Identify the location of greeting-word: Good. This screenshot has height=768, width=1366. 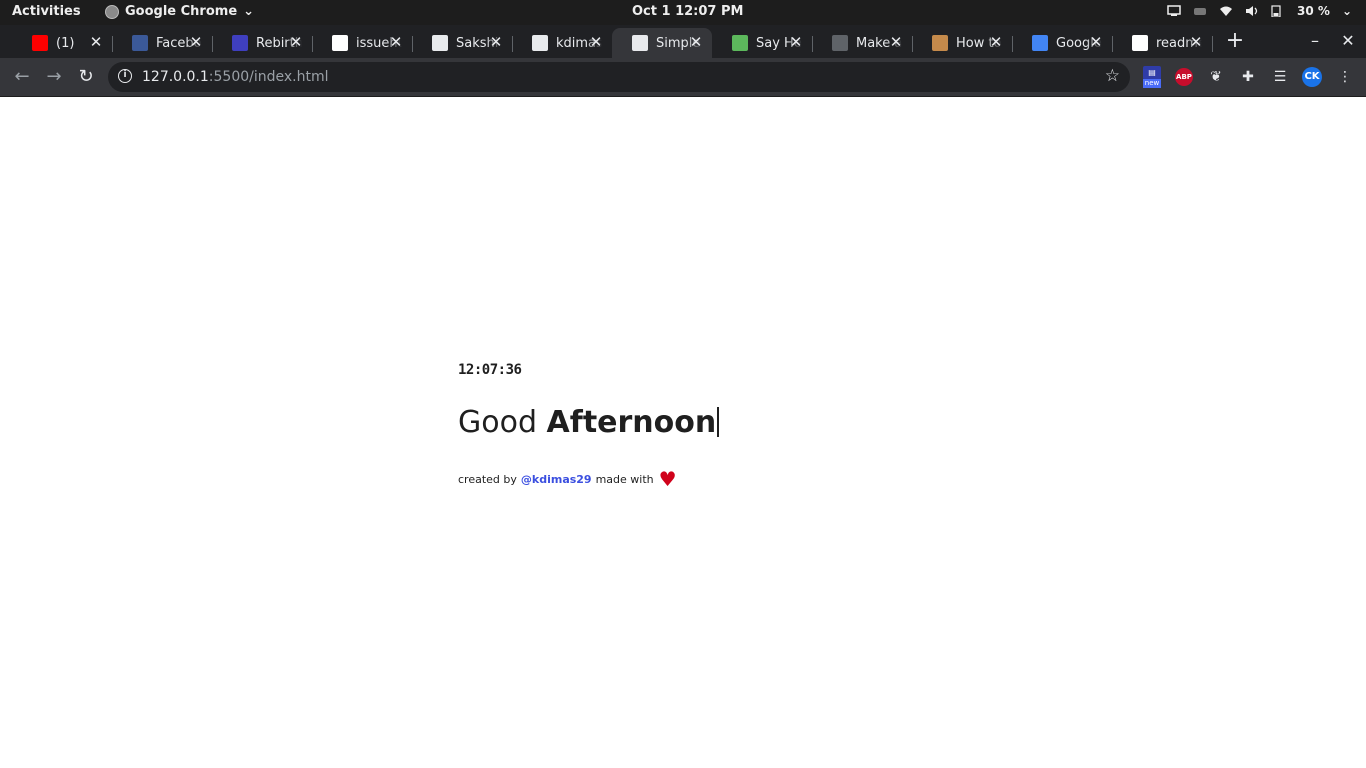
(497, 422).